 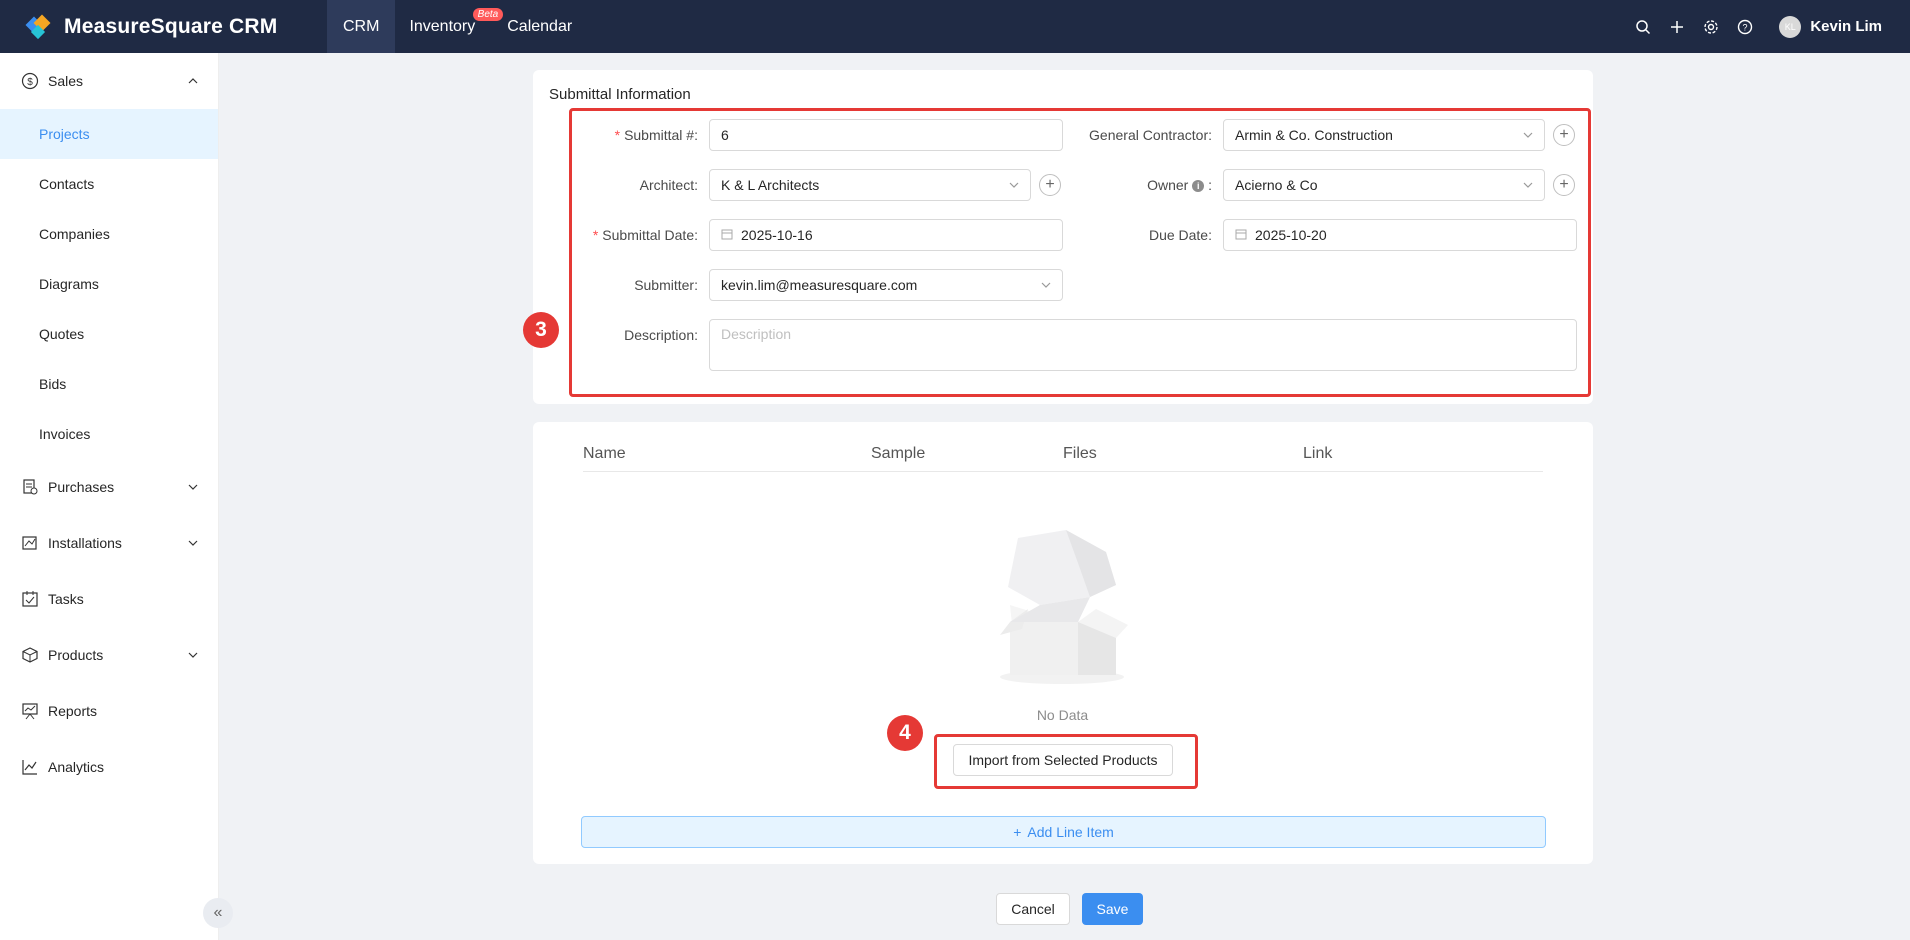 I want to click on dollar-icon: $, so click(x=30, y=81).